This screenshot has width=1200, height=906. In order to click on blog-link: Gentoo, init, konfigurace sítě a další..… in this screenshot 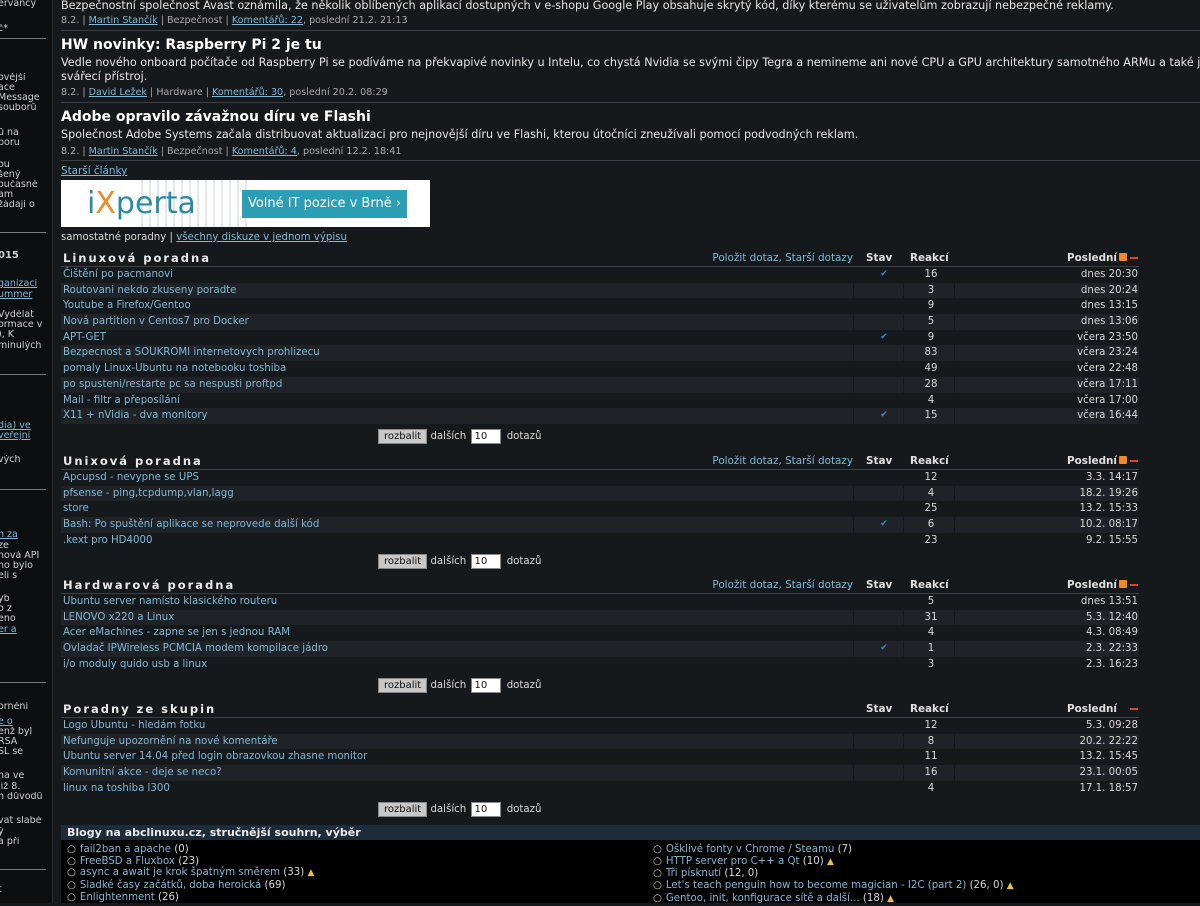, I will do `click(763, 898)`.